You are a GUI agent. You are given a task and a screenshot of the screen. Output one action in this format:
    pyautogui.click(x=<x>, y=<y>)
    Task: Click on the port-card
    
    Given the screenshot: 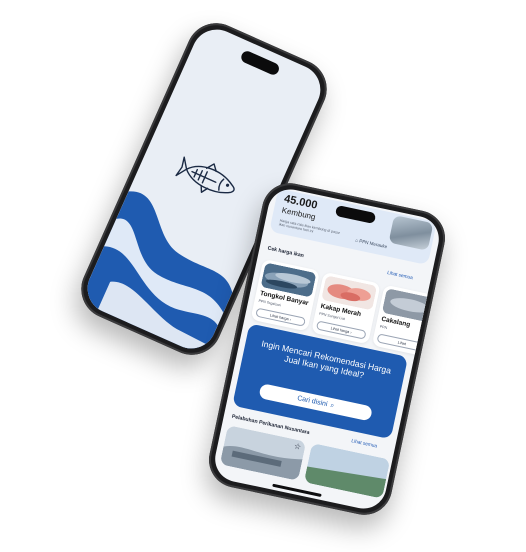 What is the action you would take?
    pyautogui.click(x=347, y=470)
    